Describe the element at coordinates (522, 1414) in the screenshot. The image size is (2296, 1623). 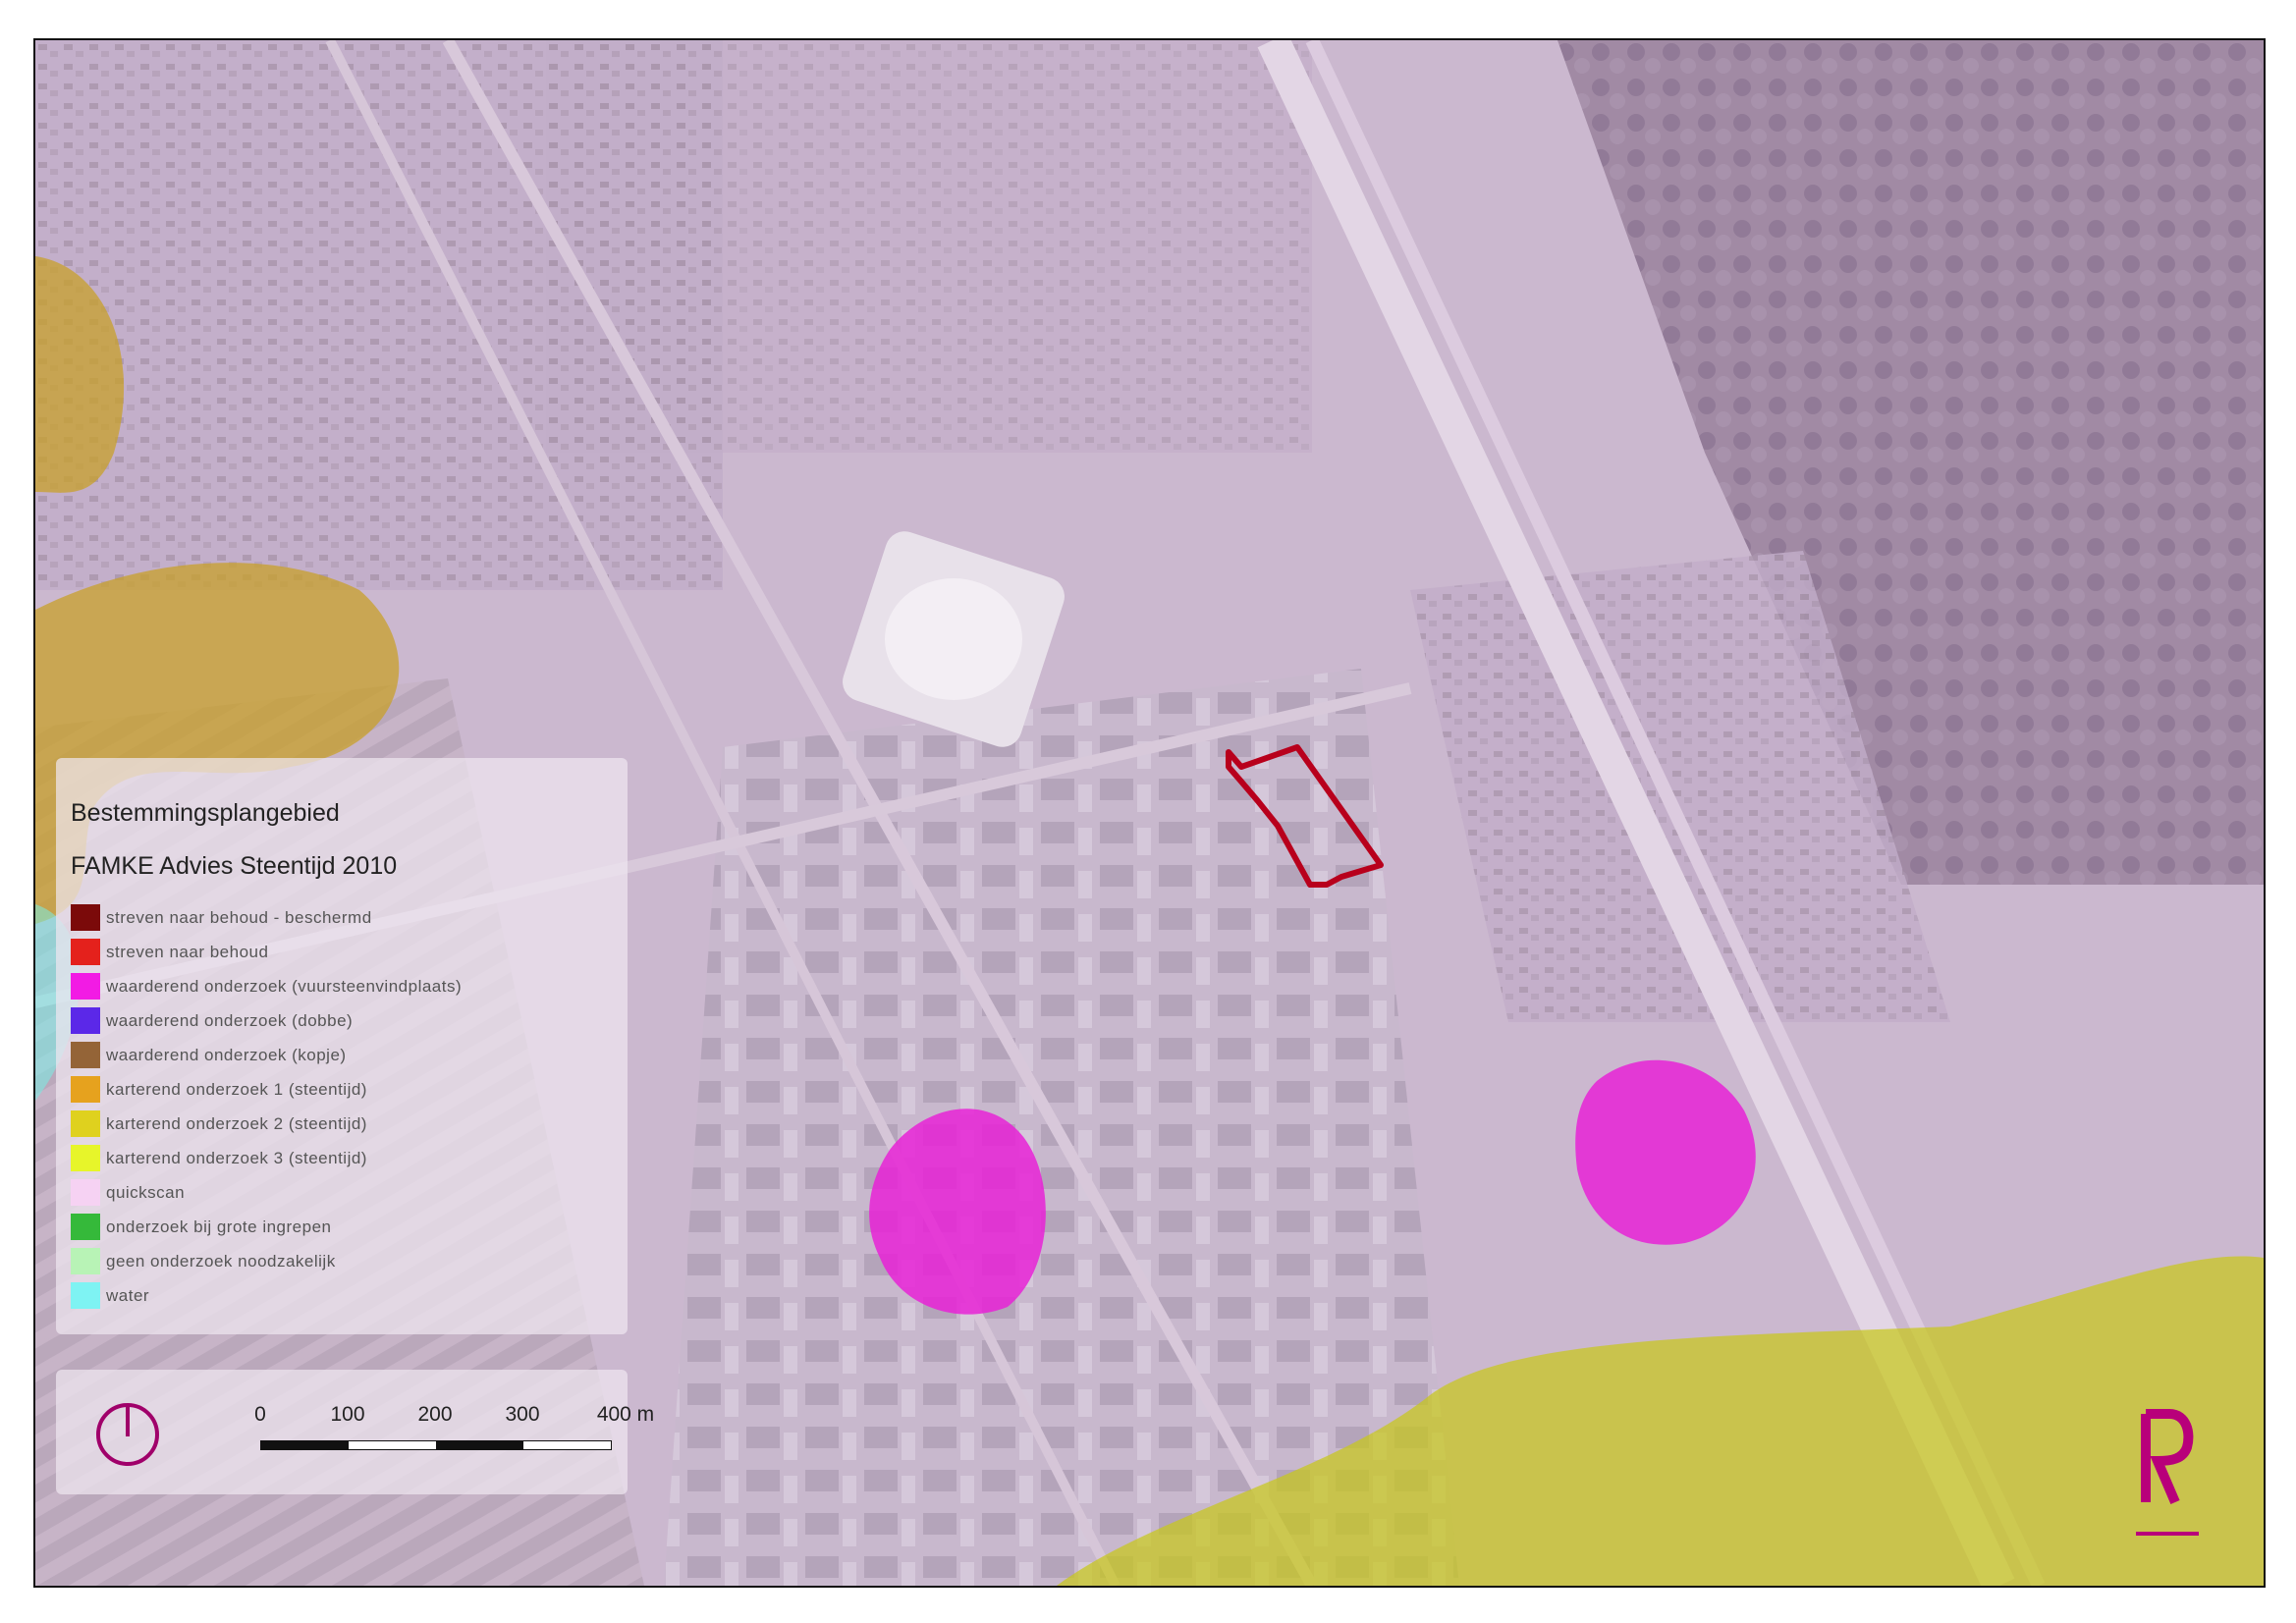
I see `scale-tick-label: 300` at that location.